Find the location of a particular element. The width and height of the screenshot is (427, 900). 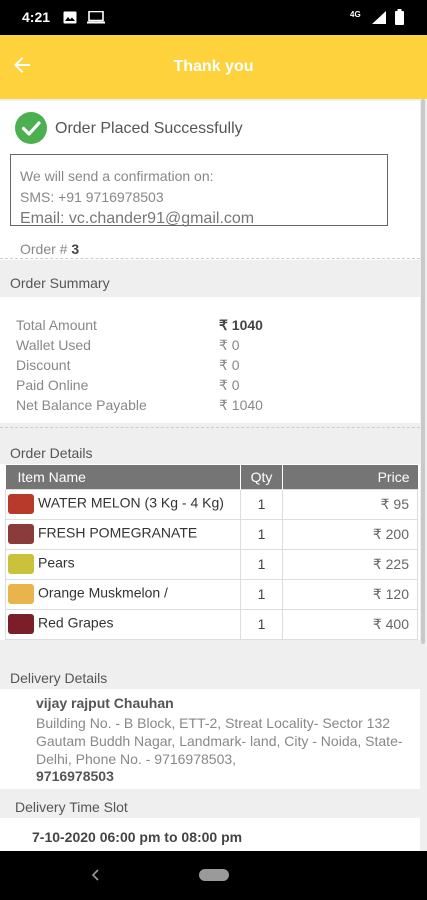

image-notification-icon is located at coordinates (70, 17).